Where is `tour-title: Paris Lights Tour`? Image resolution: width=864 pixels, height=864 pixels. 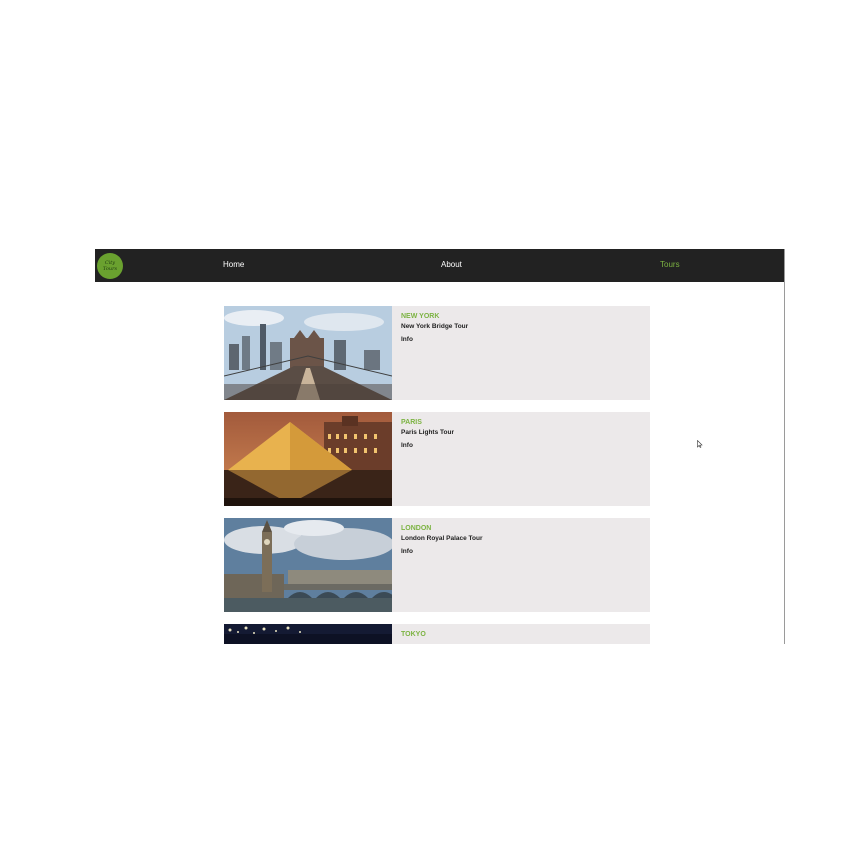 tour-title: Paris Lights Tour is located at coordinates (427, 432).